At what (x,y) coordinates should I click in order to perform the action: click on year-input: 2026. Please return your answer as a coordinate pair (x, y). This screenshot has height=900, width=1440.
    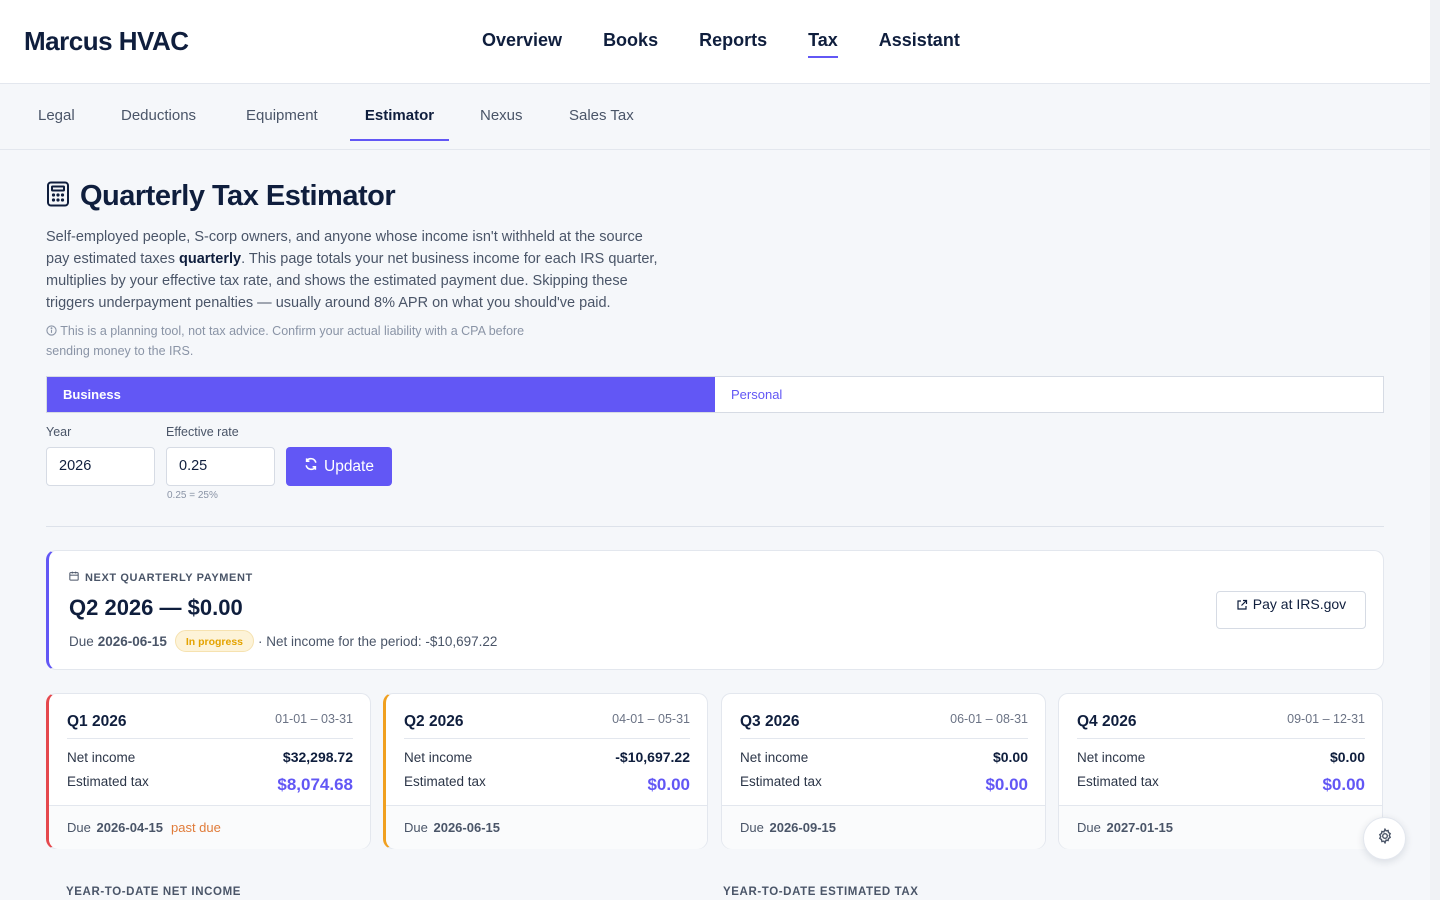
    Looking at the image, I should click on (100, 466).